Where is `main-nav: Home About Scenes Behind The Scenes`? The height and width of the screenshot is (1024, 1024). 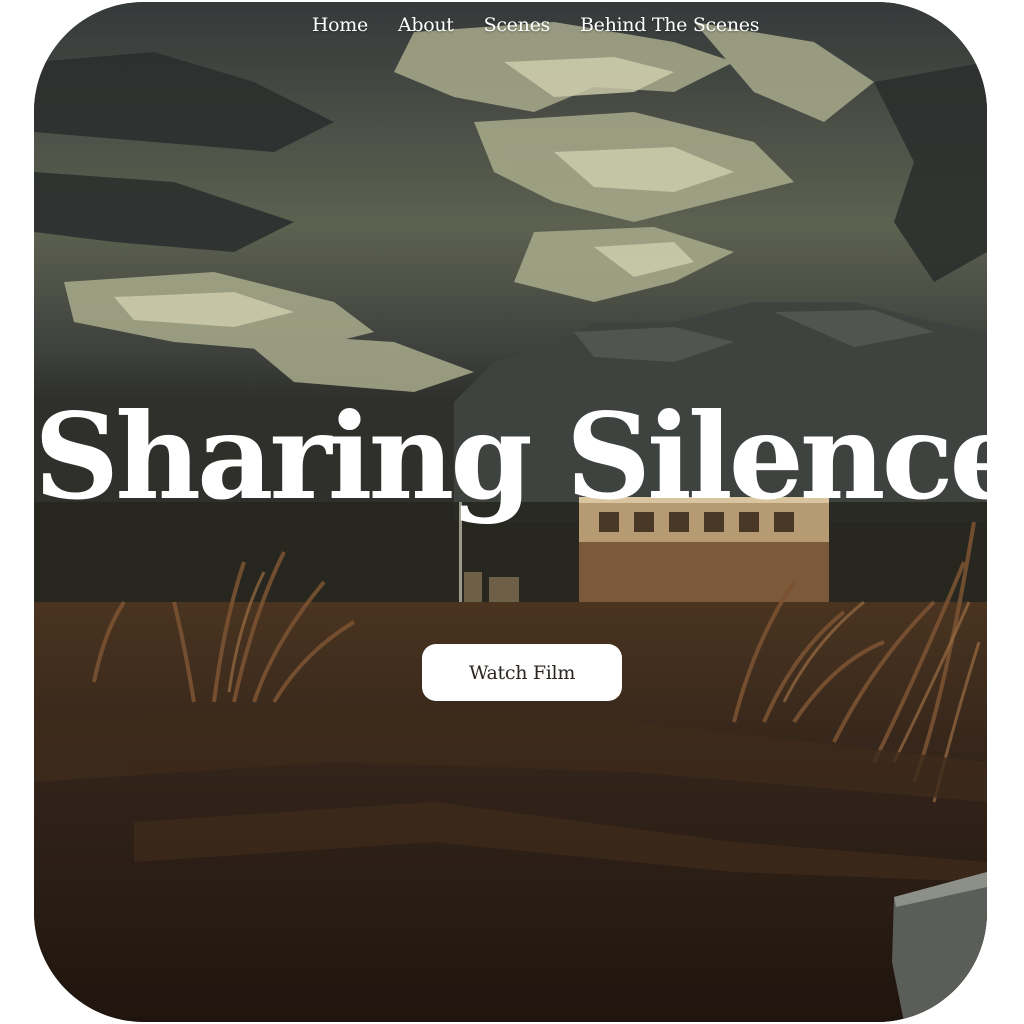 main-nav: Home About Scenes Behind The Scenes is located at coordinates (510, 29).